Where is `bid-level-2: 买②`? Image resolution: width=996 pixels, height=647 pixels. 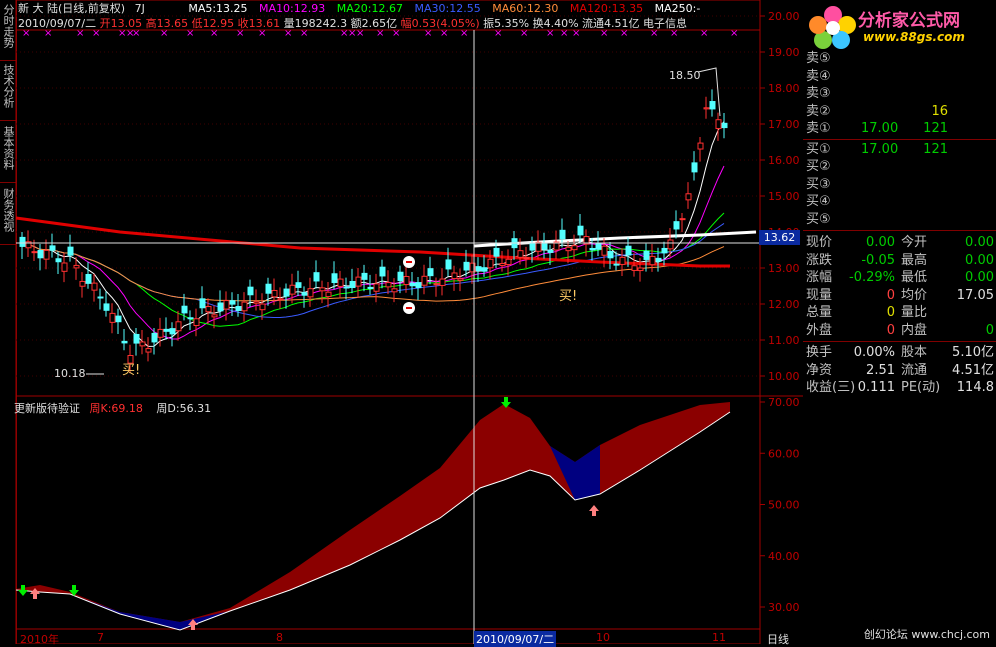 bid-level-2: 买② is located at coordinates (899, 166).